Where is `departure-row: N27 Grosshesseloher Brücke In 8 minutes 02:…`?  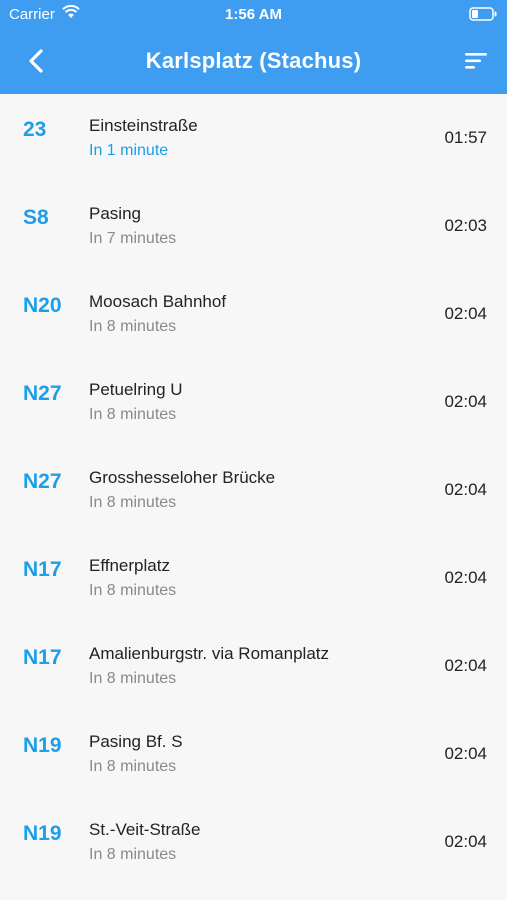
departure-row: N27 Grosshesseloher Brücke In 8 minutes 02:… is located at coordinates (253, 490).